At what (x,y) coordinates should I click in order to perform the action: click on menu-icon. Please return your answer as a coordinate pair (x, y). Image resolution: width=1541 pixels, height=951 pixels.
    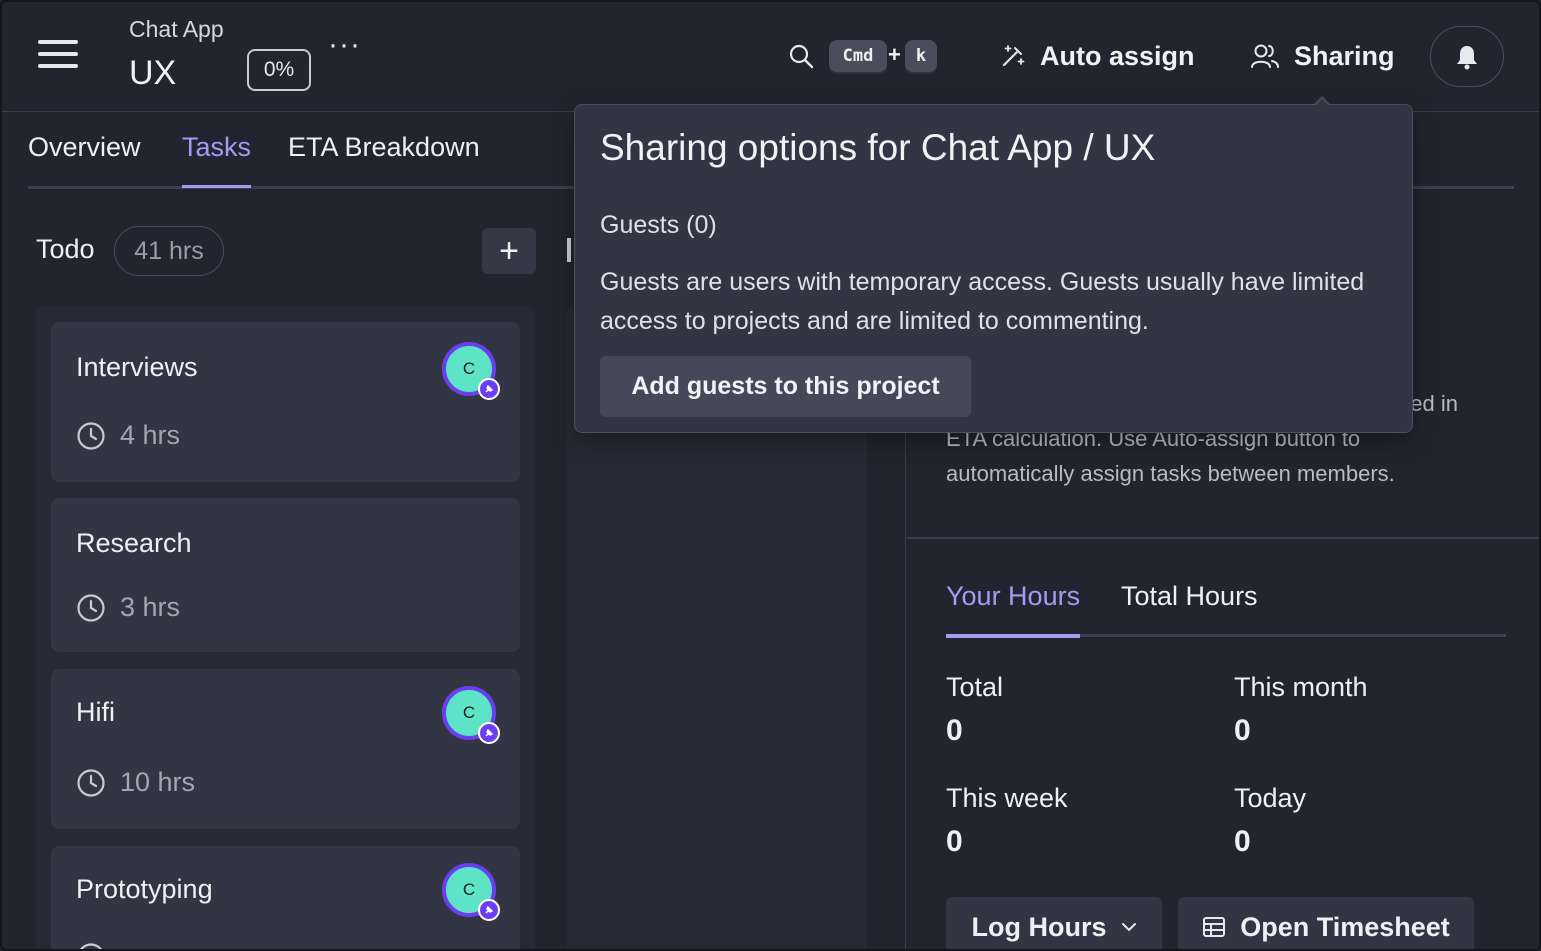
    Looking at the image, I should click on (59, 57).